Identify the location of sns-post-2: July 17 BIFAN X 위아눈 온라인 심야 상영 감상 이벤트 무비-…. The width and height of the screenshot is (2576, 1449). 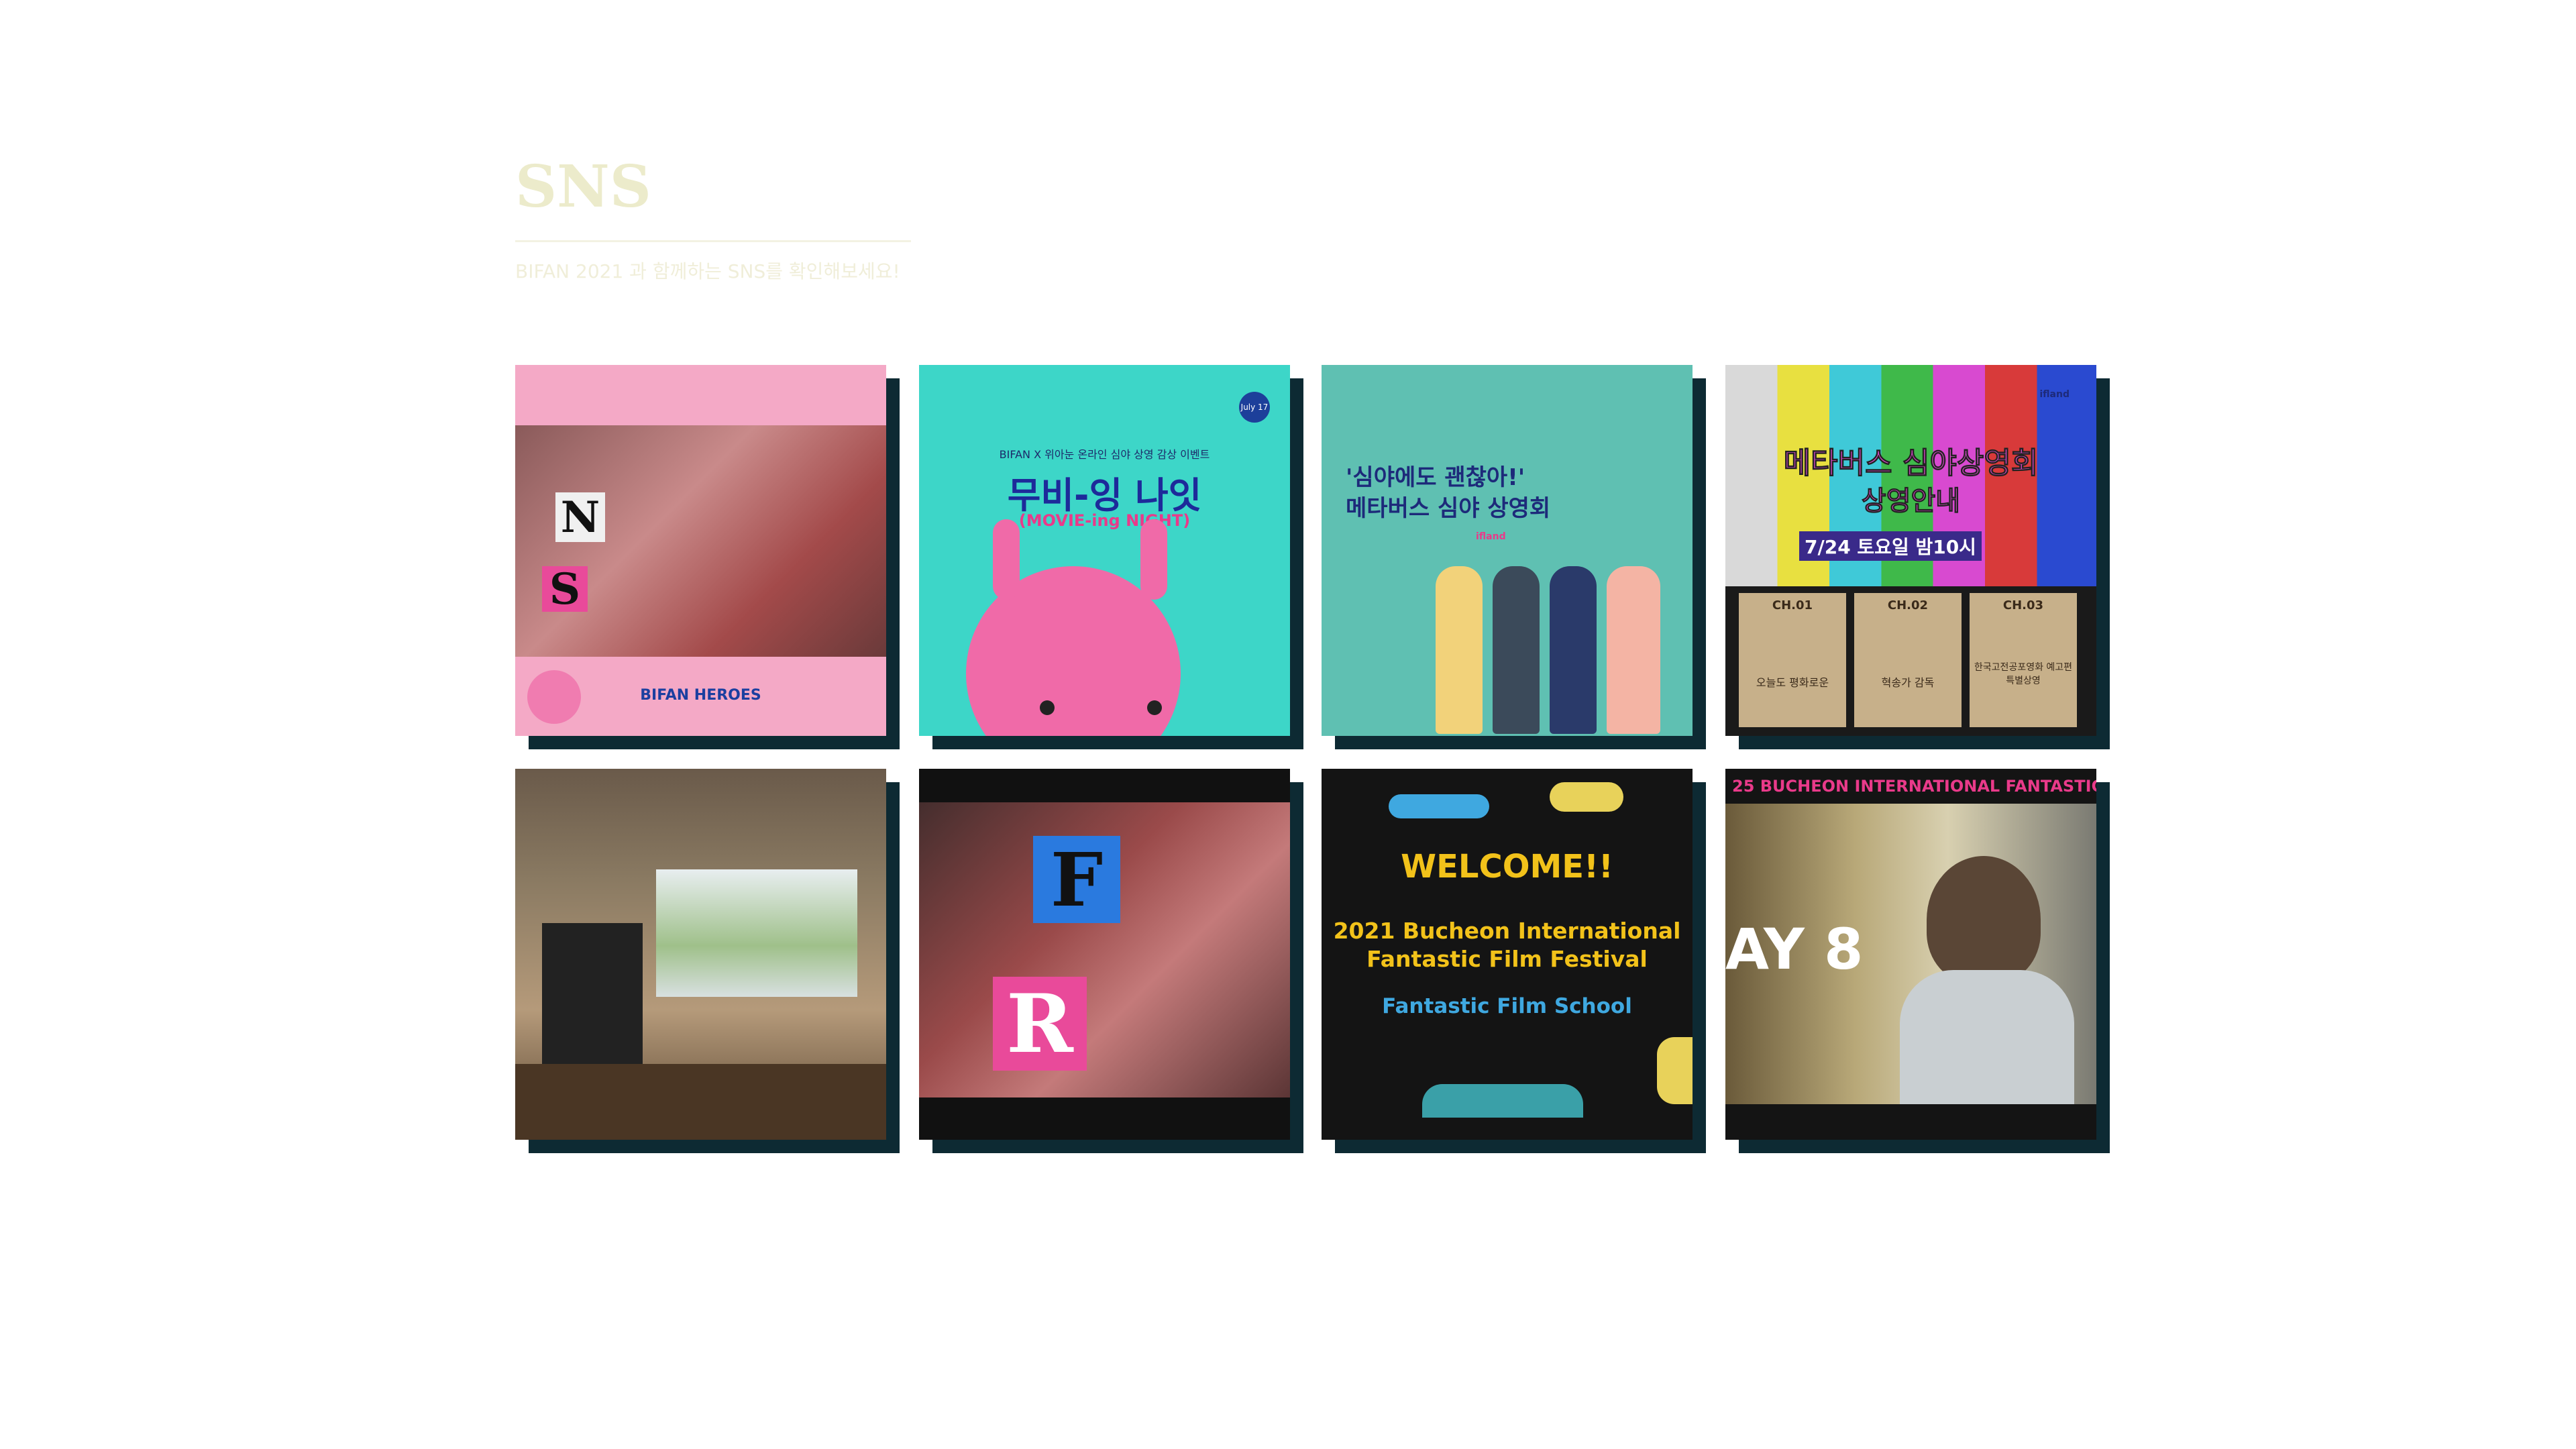
(1111, 557).